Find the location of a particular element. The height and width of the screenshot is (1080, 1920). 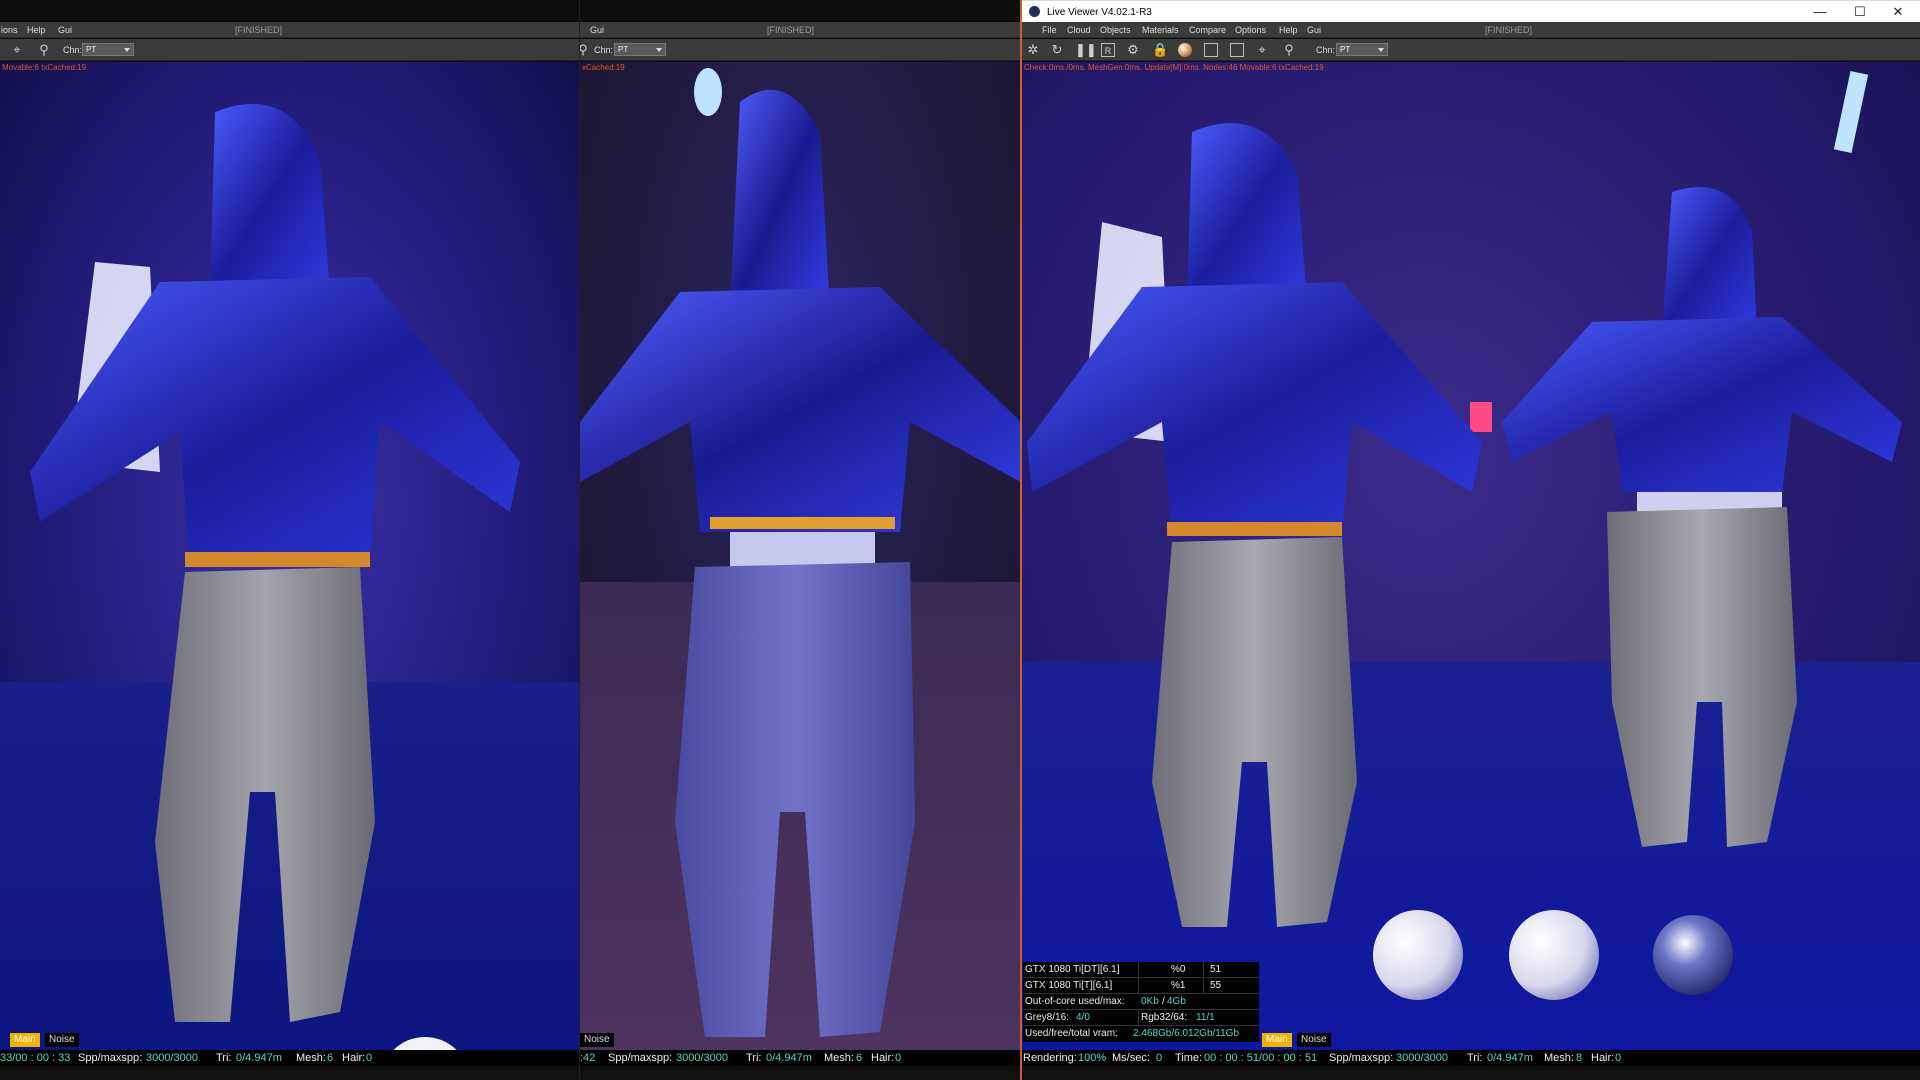

gpu-usage: %0 is located at coordinates (1178, 969).